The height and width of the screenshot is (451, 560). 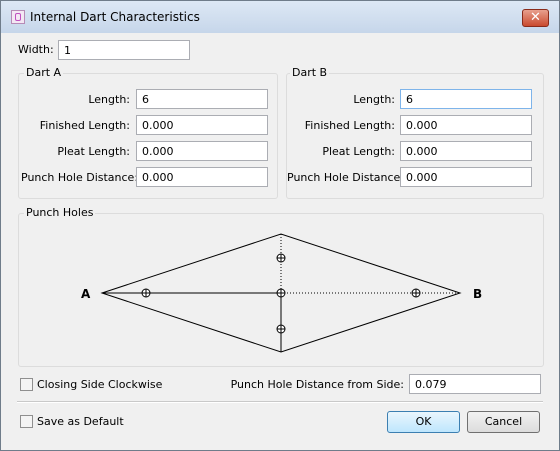 I want to click on dart-a-pleat-length-field: 0.000, so click(x=202, y=151).